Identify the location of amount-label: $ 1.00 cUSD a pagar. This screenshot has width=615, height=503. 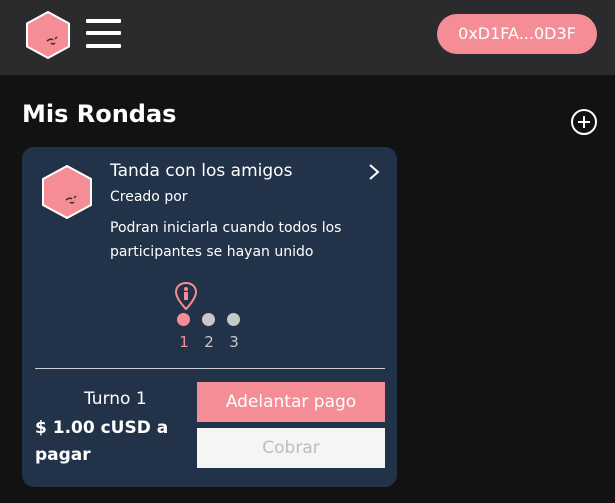
(102, 441).